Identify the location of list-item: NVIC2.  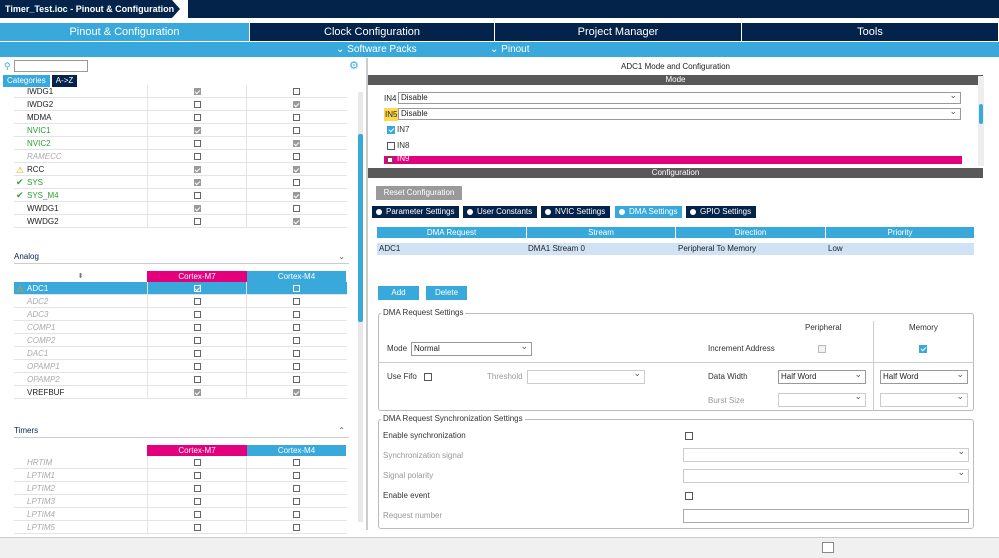
(180, 143).